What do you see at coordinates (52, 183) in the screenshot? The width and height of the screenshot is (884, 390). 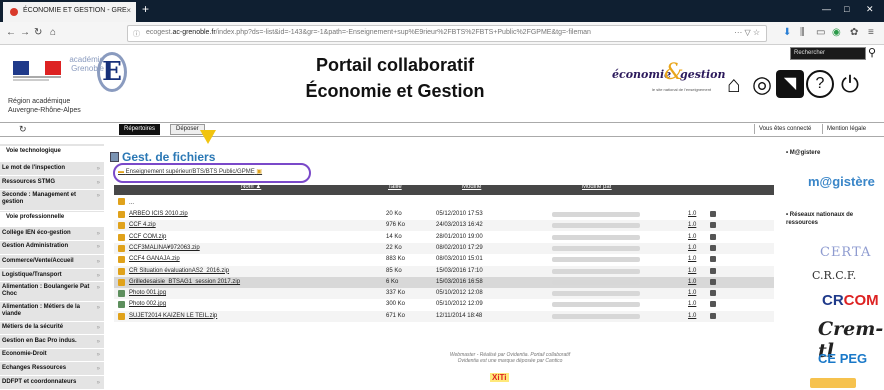 I see `sidebar-item: Ressources STMG »` at bounding box center [52, 183].